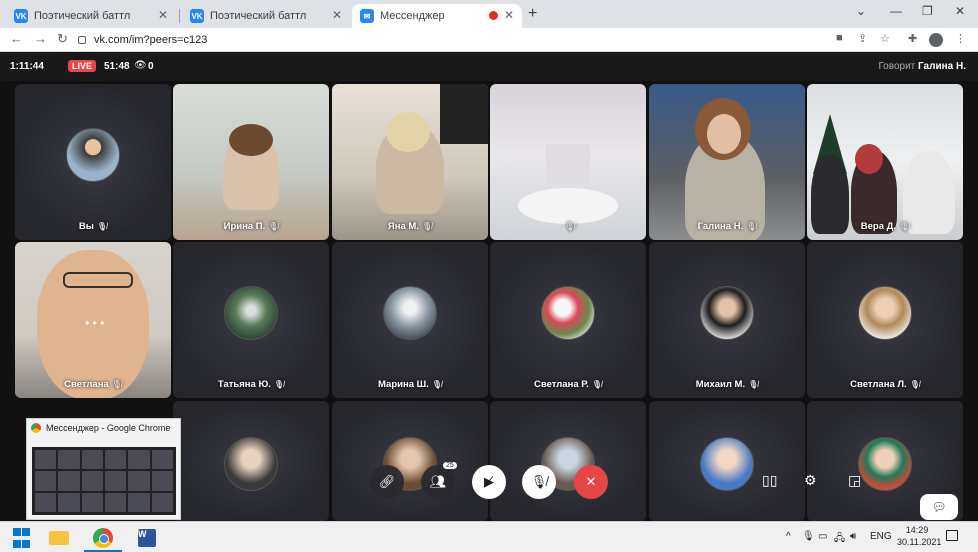 The image size is (978, 552). Describe the element at coordinates (927, 11) in the screenshot. I see `restore-button: ❐` at that location.